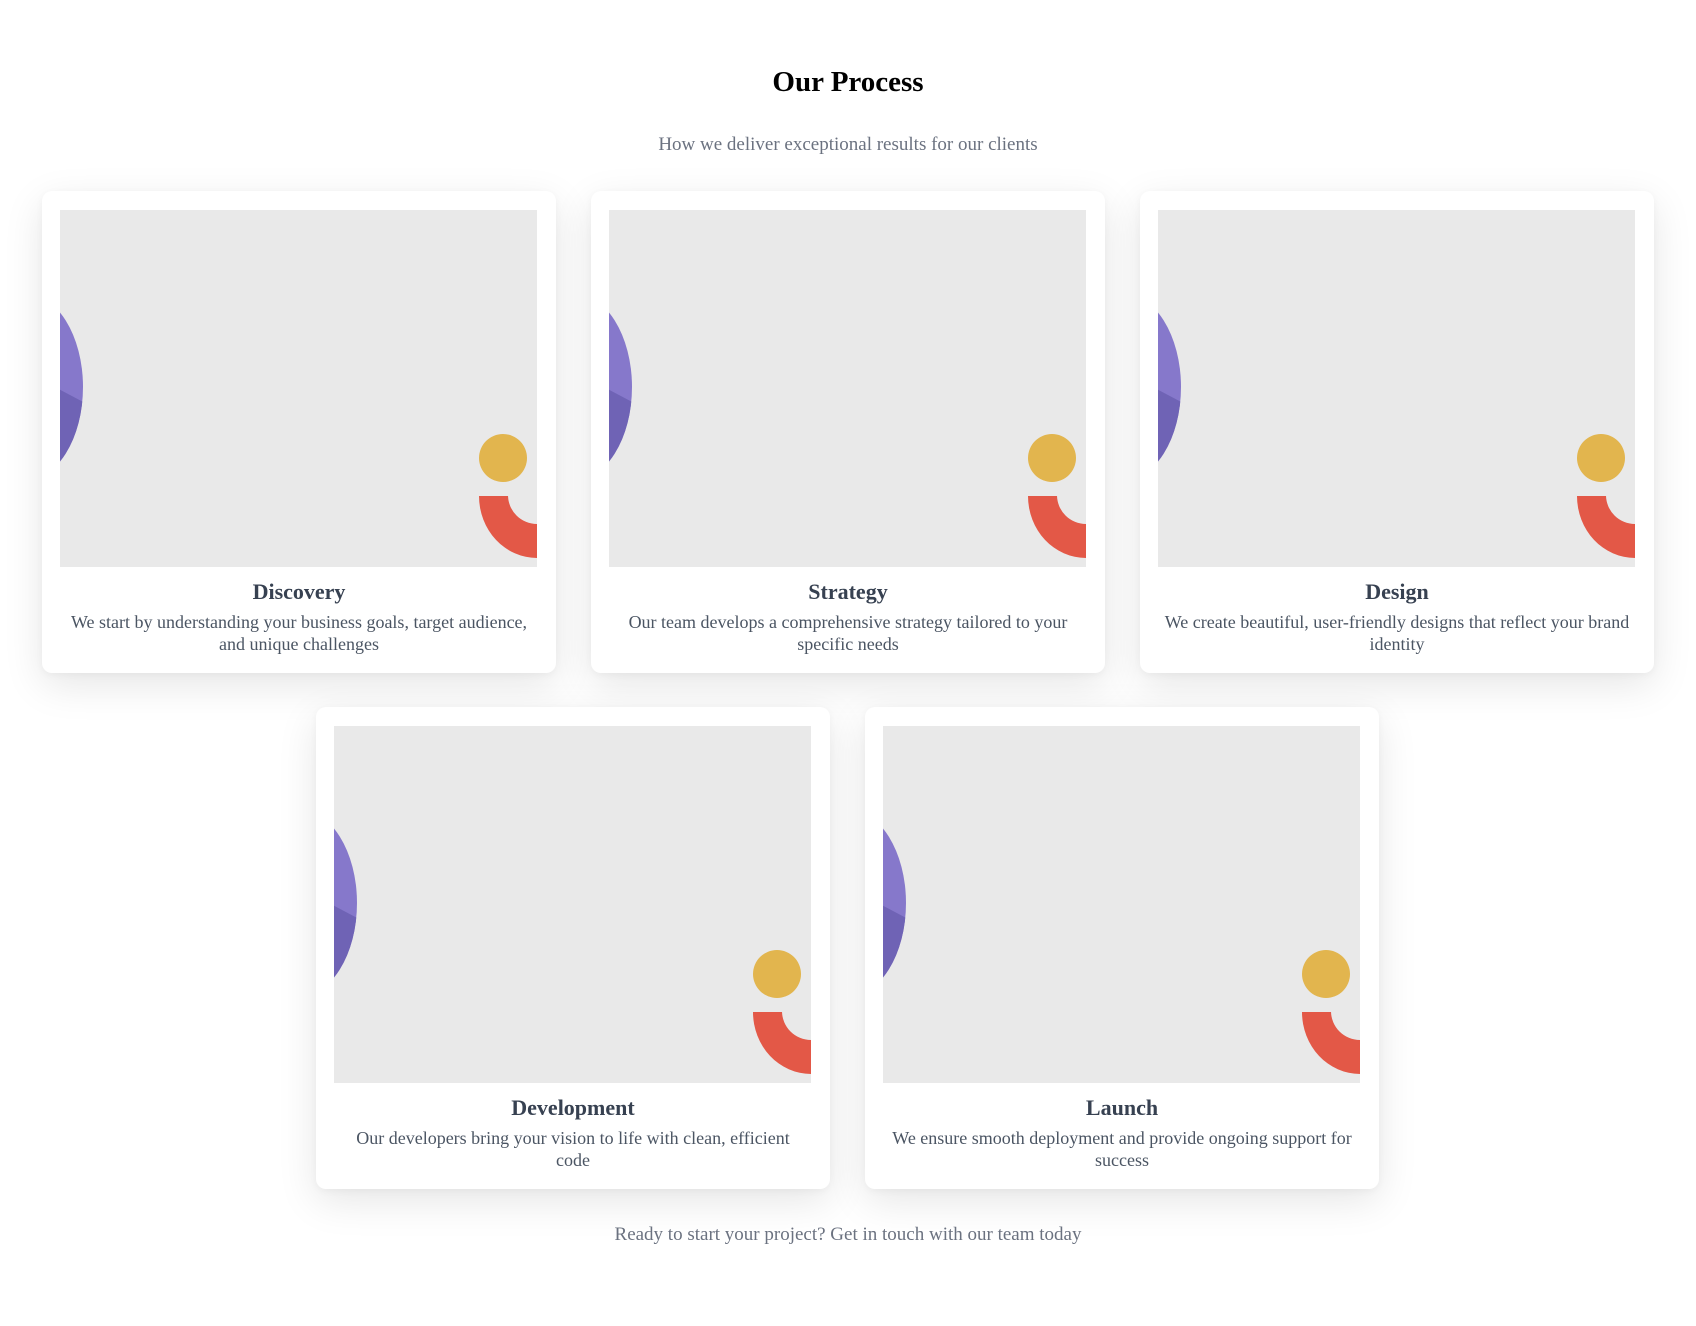  What do you see at coordinates (1122, 1107) in the screenshot?
I see `card-title: Launch` at bounding box center [1122, 1107].